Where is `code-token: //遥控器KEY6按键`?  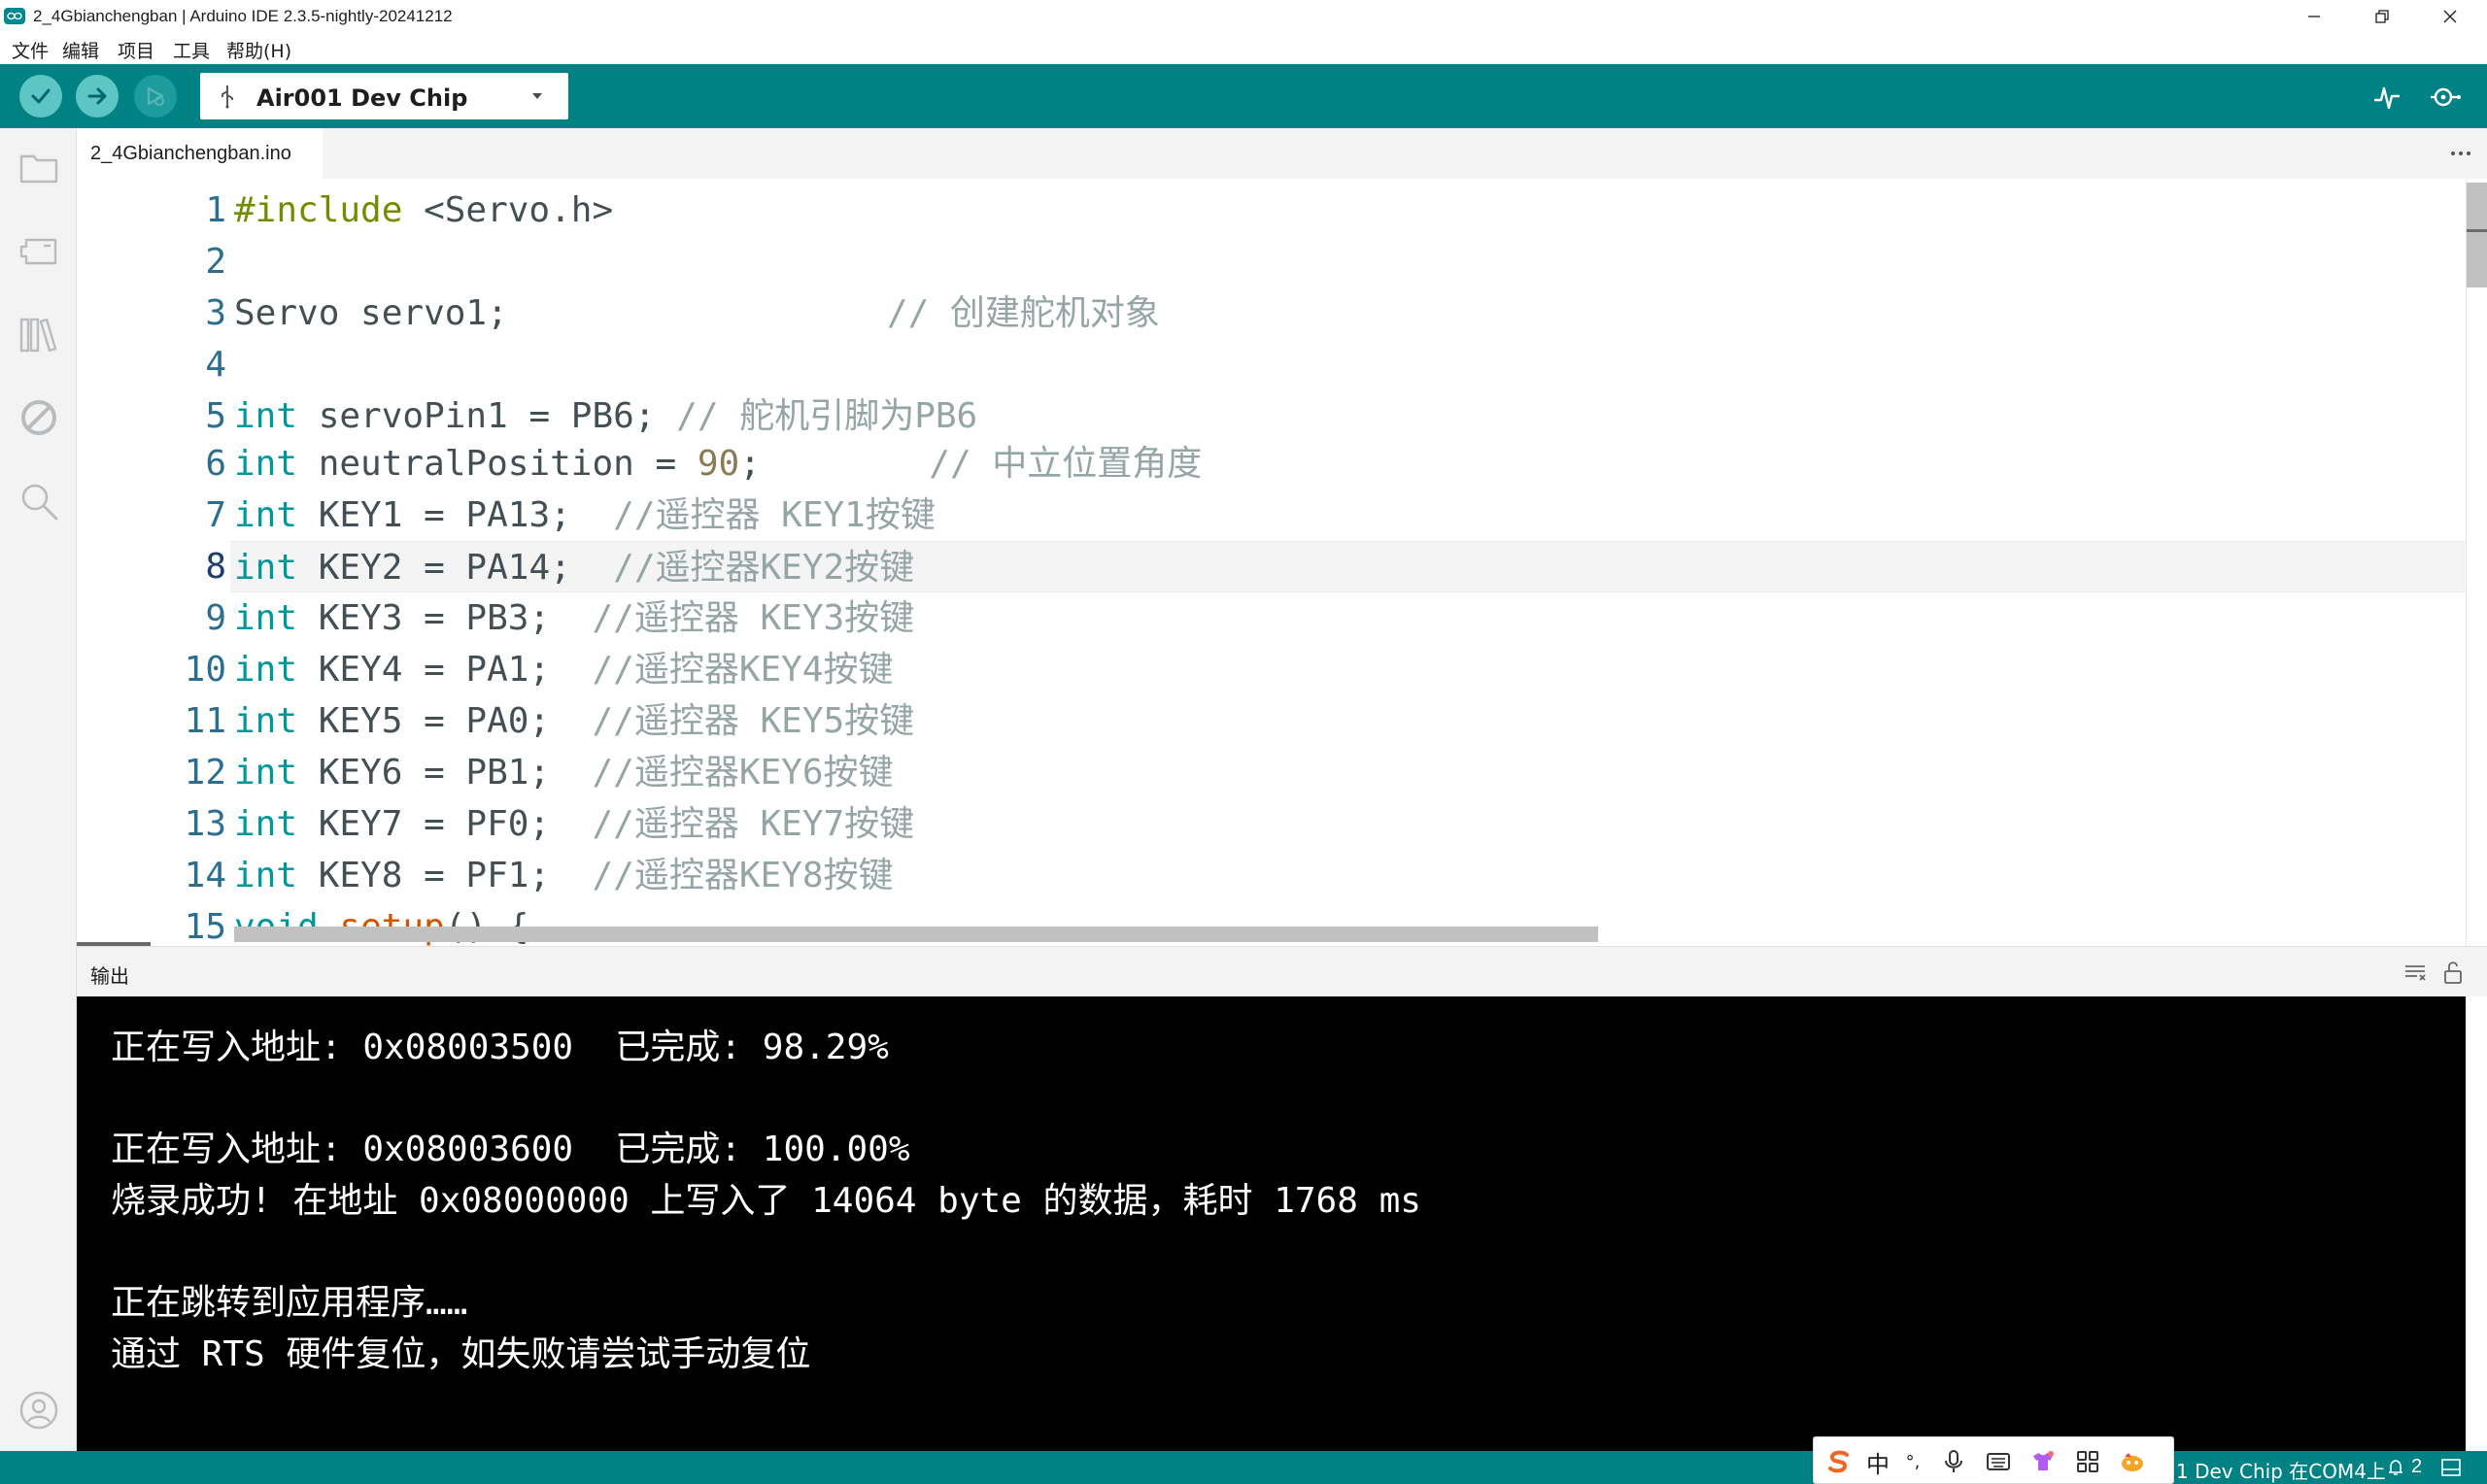
code-token: //遥控器KEY6按键 is located at coordinates (743, 773).